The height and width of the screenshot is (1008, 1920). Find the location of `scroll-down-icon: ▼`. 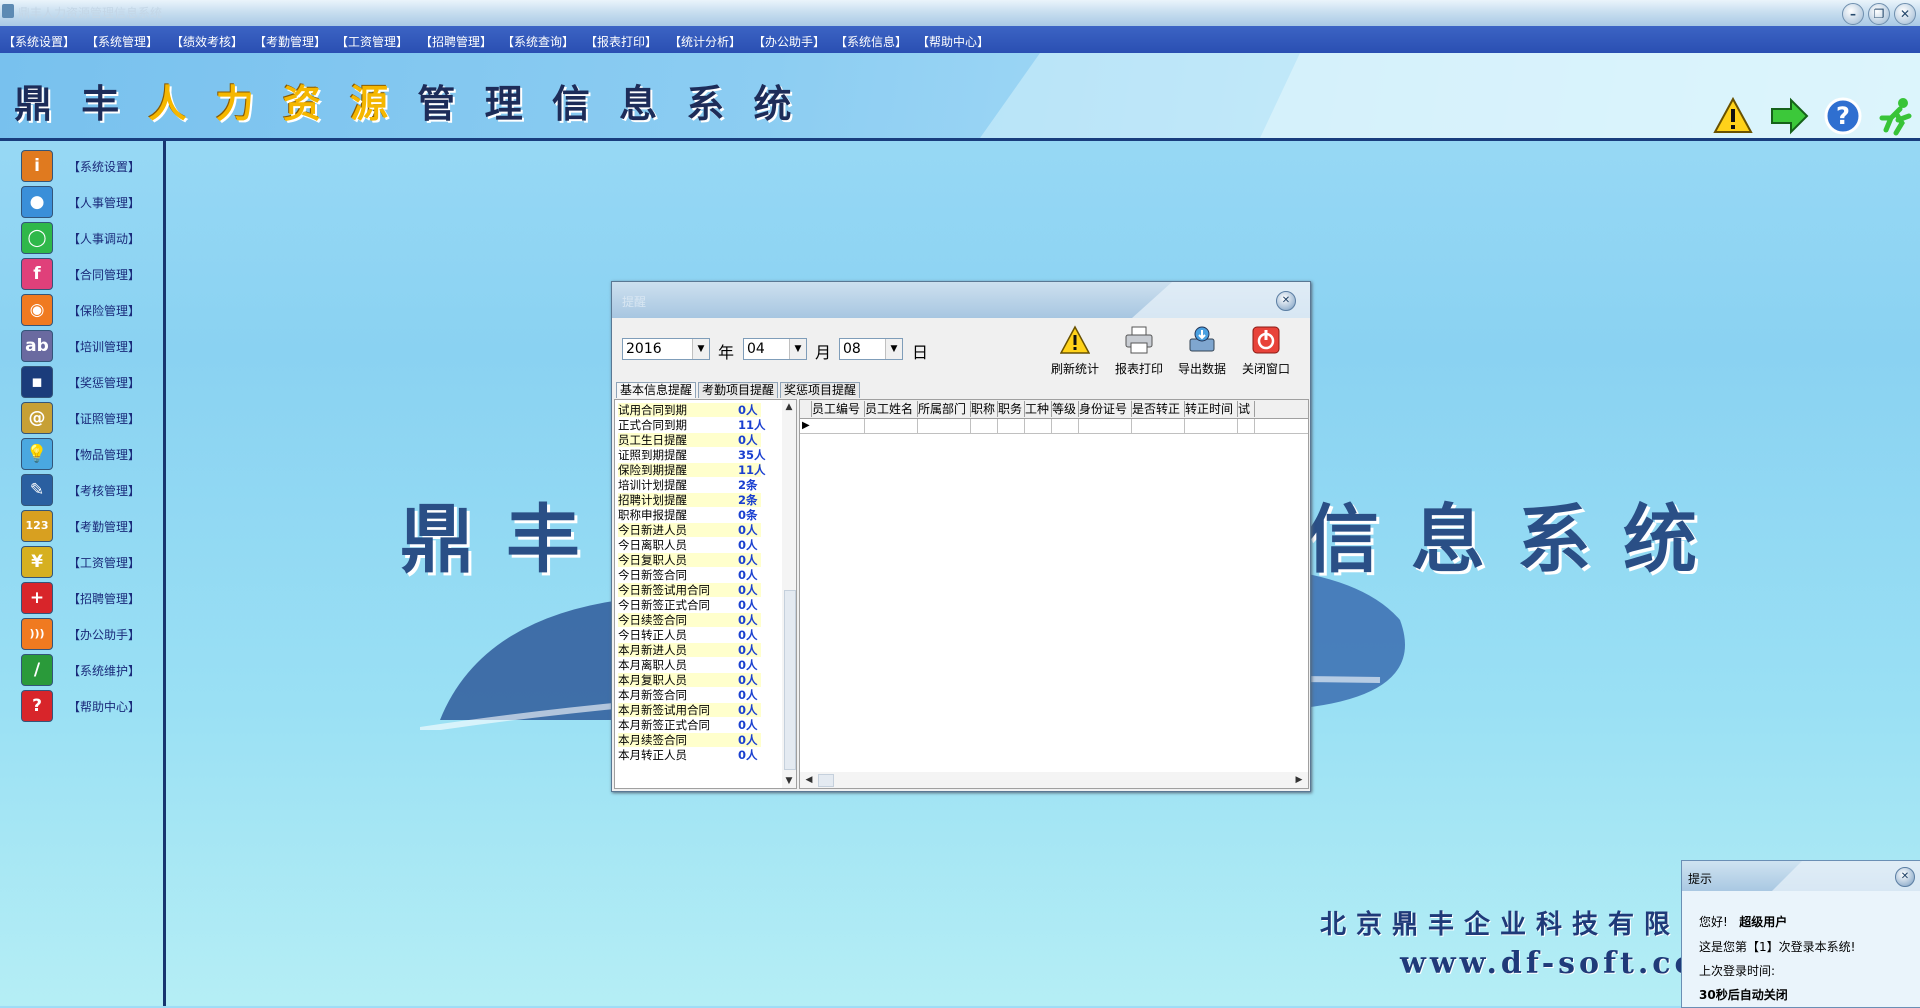

scroll-down-icon: ▼ is located at coordinates (789, 781).